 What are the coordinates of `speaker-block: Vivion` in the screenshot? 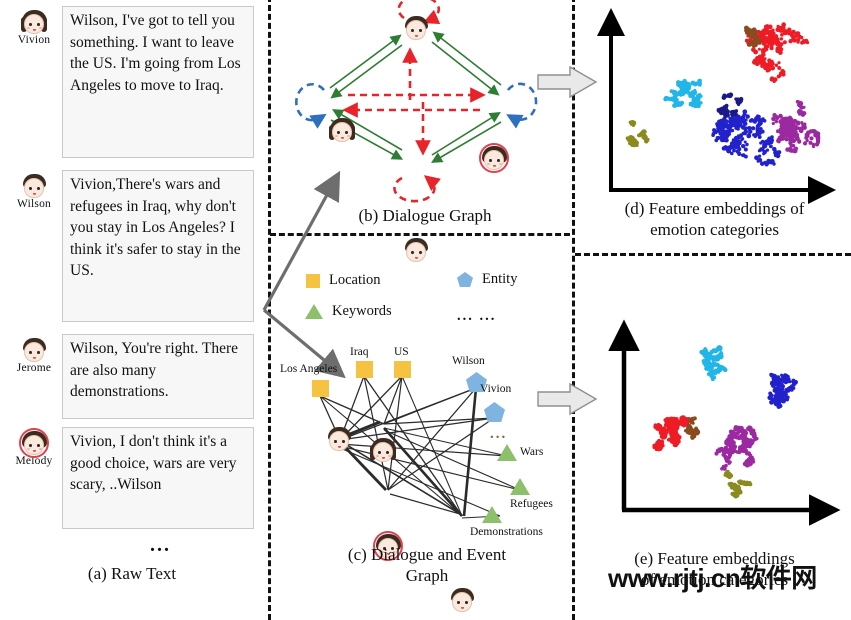 It's located at (34, 26).